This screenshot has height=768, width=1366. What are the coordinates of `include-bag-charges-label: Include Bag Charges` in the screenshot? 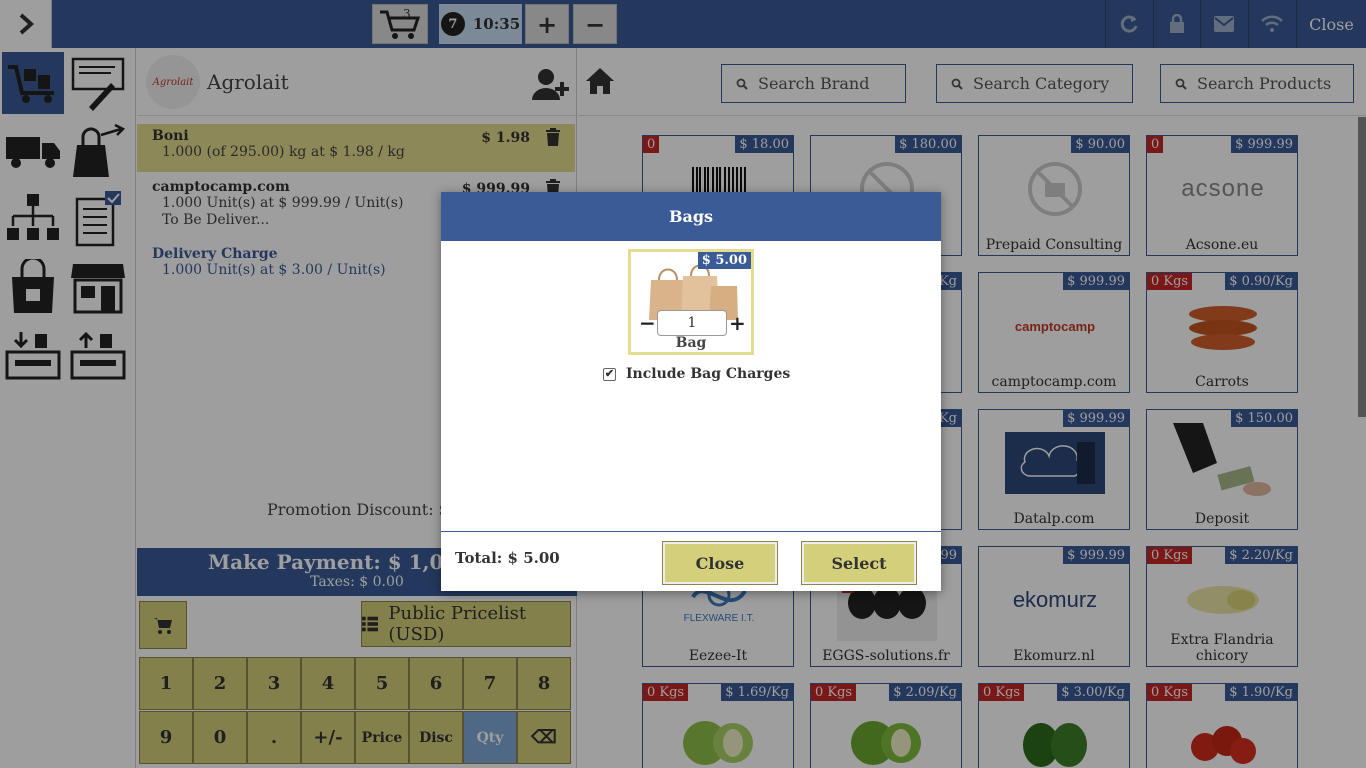 It's located at (708, 374).